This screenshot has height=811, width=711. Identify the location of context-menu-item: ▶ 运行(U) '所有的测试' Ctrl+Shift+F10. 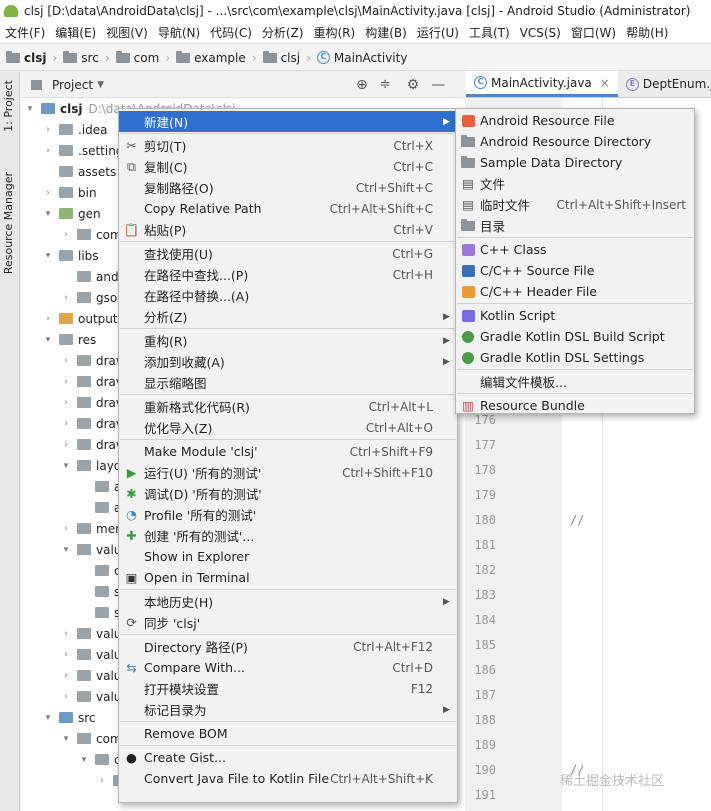
(288, 472).